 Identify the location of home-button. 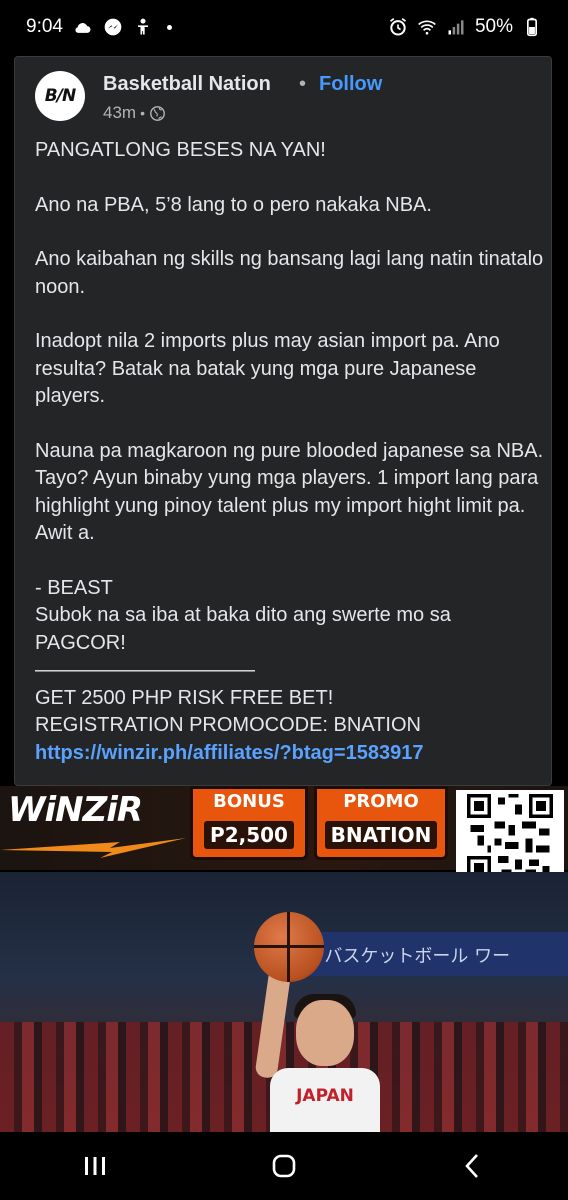
(284, 1166).